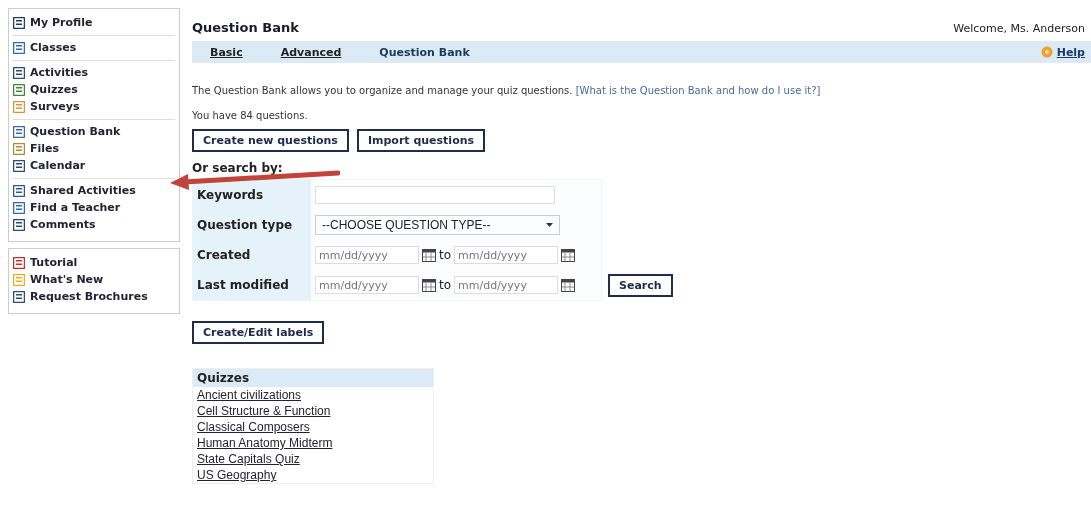 The width and height of the screenshot is (1091, 529). What do you see at coordinates (421, 140) in the screenshot?
I see `action-button: Import questions` at bounding box center [421, 140].